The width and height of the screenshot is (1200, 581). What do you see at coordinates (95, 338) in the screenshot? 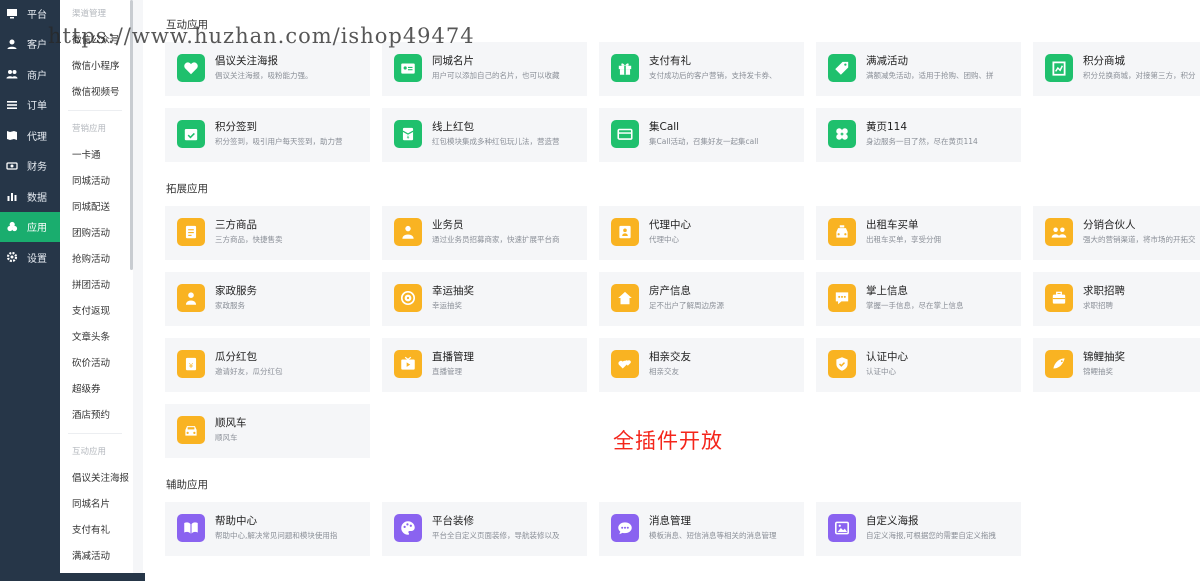
I see `subnav-item: 文章头条` at bounding box center [95, 338].